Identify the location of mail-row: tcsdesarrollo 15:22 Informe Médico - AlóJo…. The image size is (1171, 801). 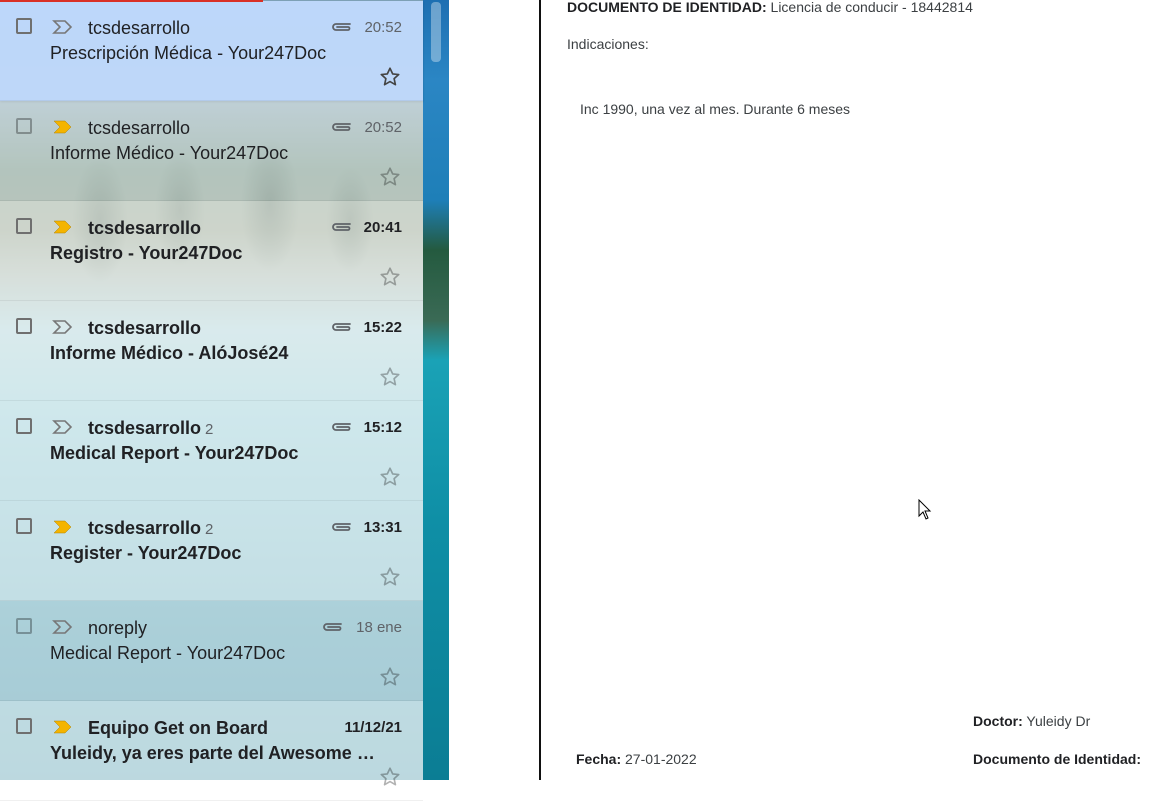
(211, 351).